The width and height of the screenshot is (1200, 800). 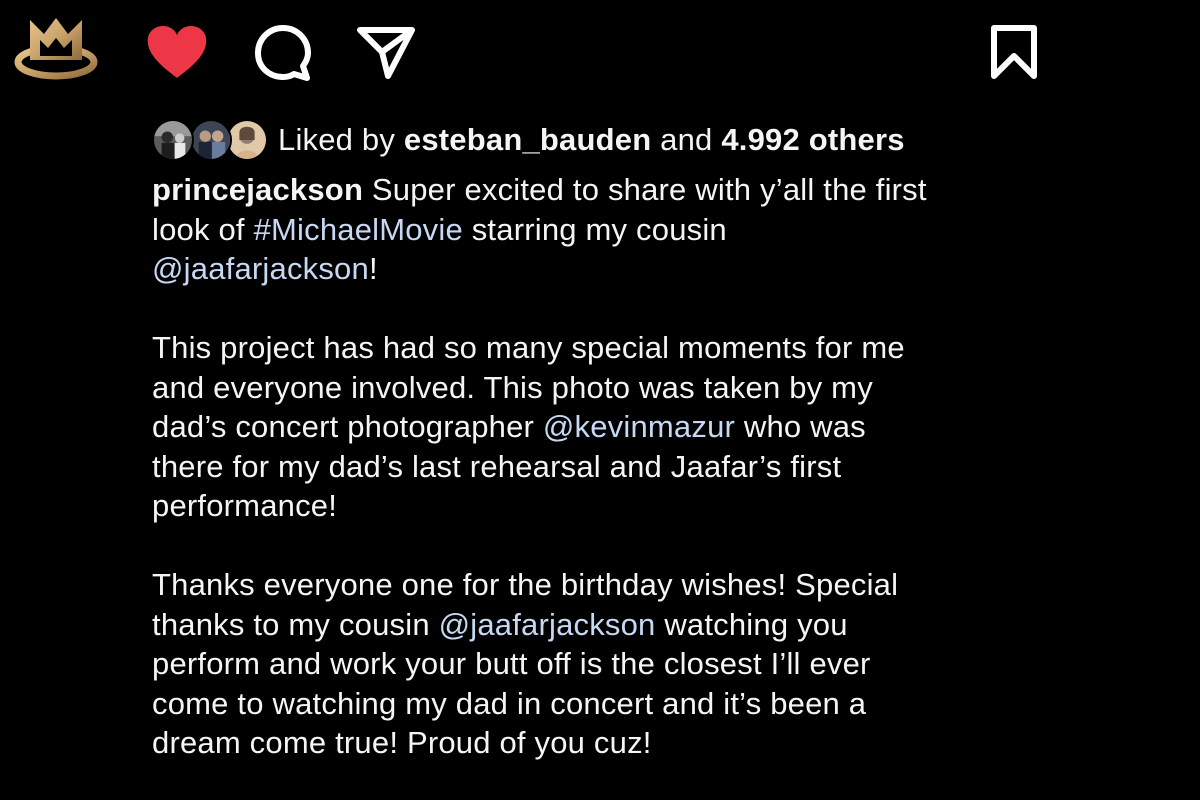 I want to click on caption-line: performance!, so click(x=657, y=506).